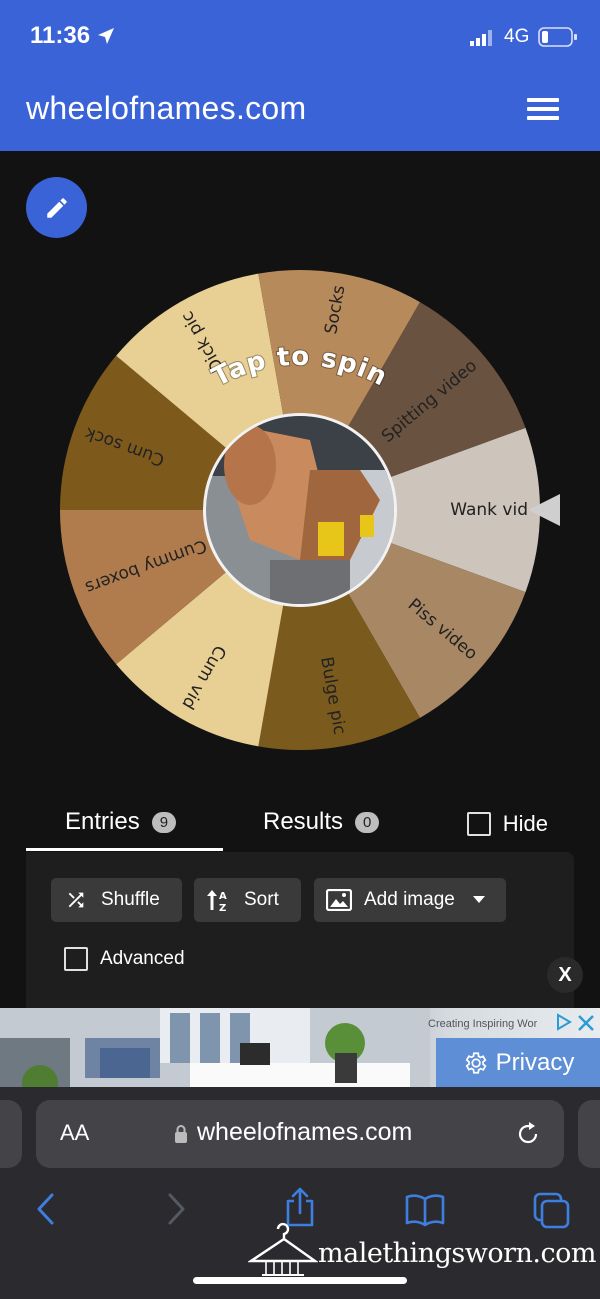  Describe the element at coordinates (130, 899) in the screenshot. I see `shuffle-label: Shuffle` at that location.